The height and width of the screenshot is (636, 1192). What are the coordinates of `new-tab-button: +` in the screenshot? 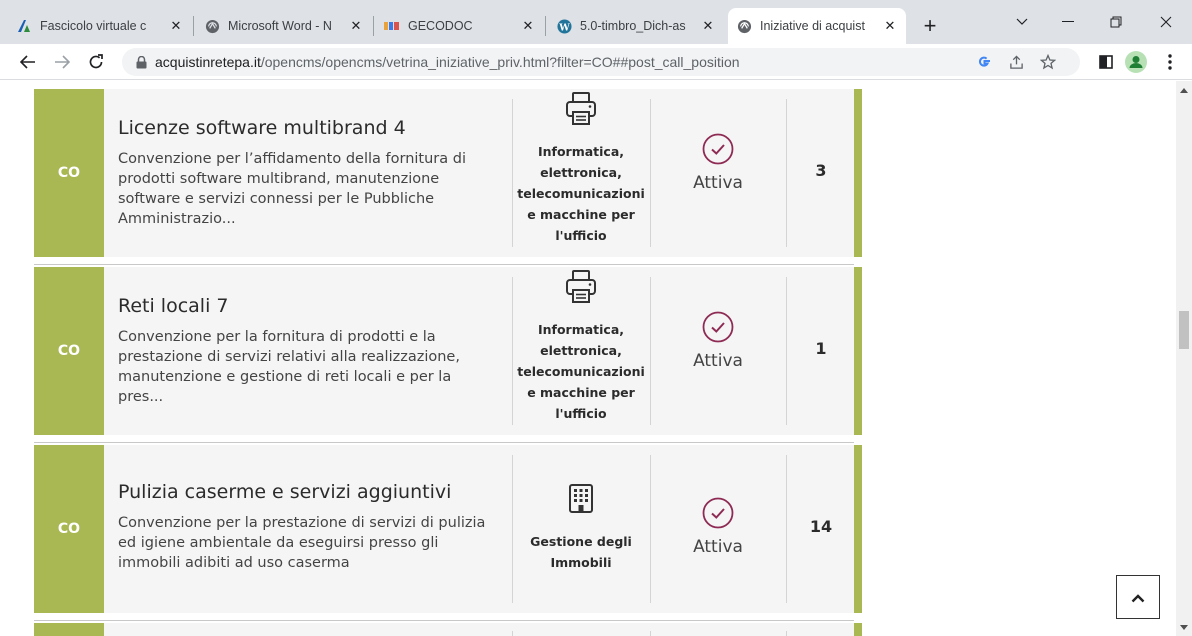 It's located at (930, 25).